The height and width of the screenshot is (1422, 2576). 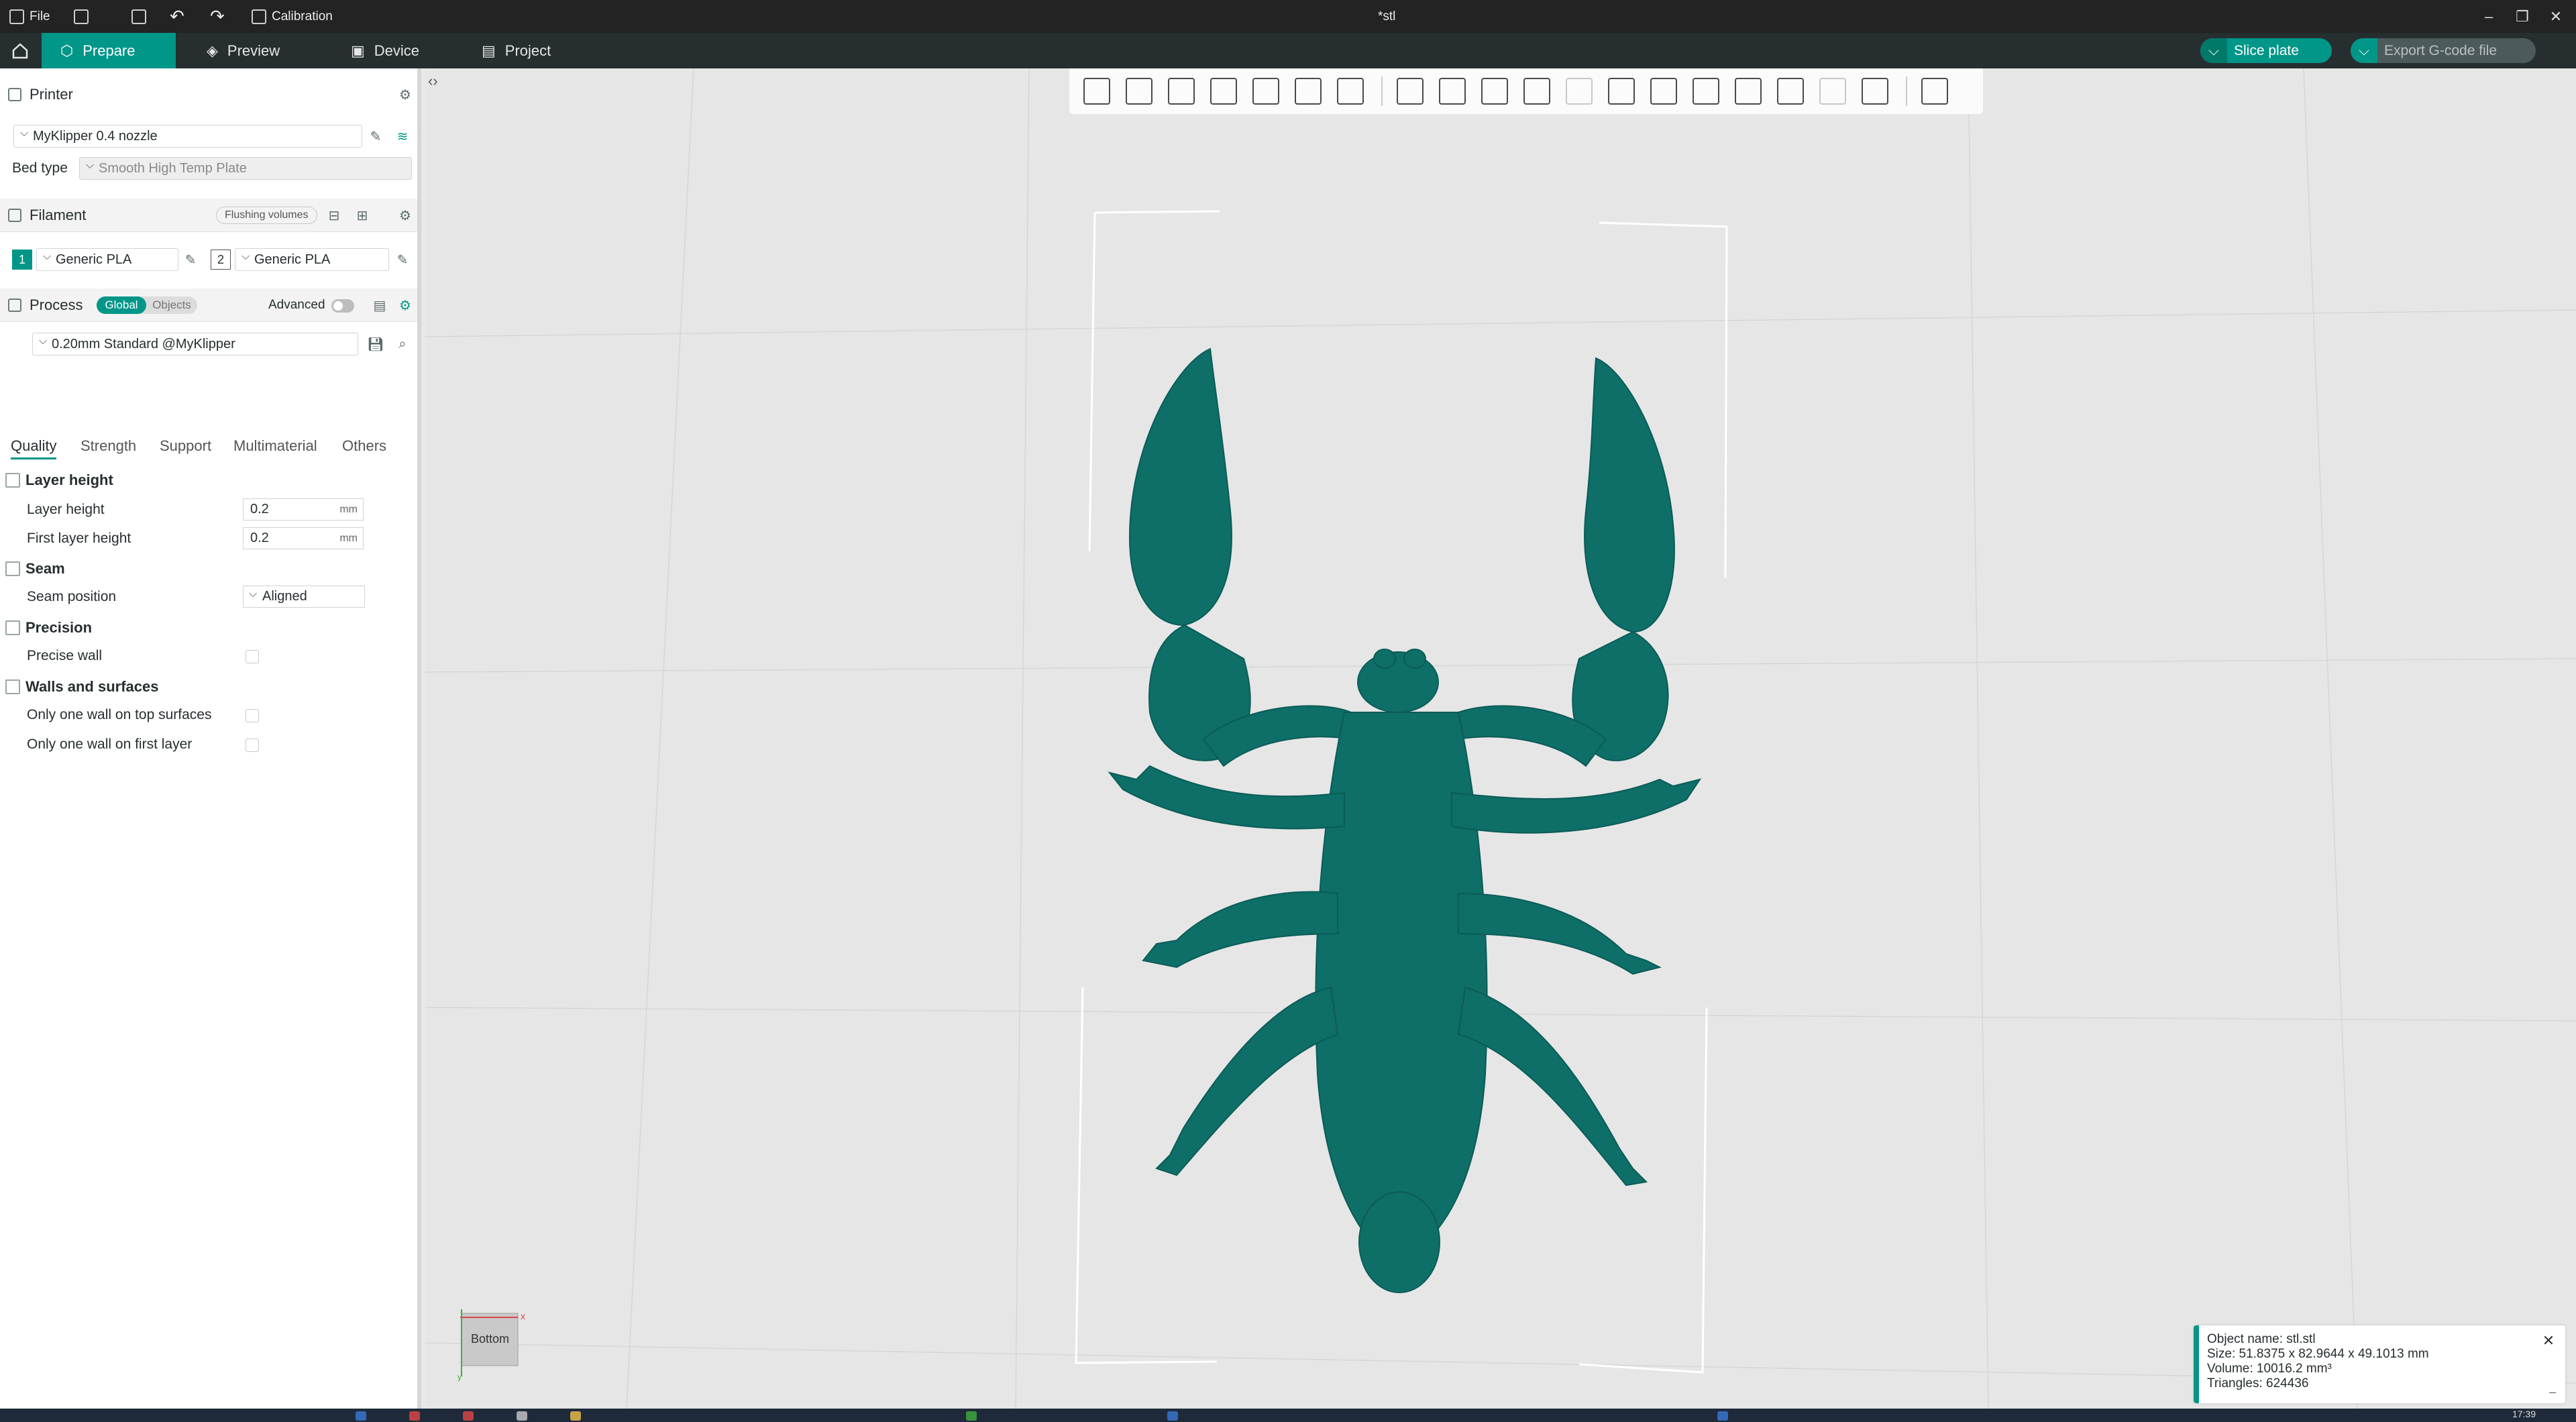 I want to click on process-compare-icon: ▤, so click(x=379, y=306).